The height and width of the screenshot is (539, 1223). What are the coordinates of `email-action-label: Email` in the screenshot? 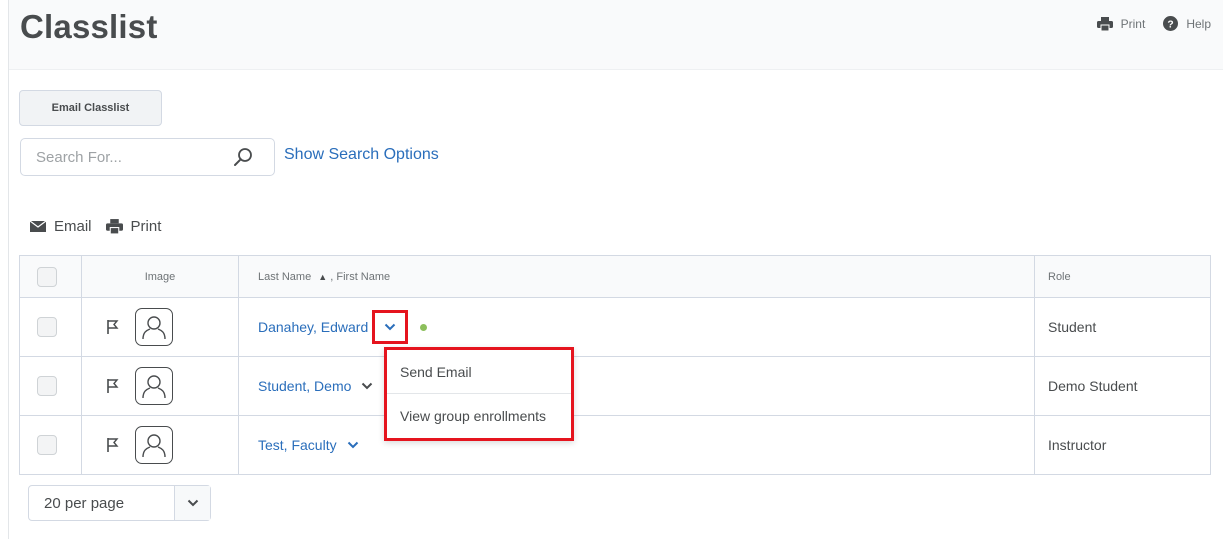 It's located at (73, 226).